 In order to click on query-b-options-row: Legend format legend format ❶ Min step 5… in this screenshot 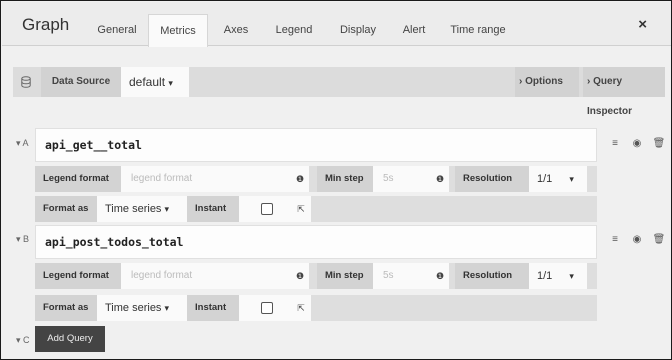, I will do `click(316, 276)`.